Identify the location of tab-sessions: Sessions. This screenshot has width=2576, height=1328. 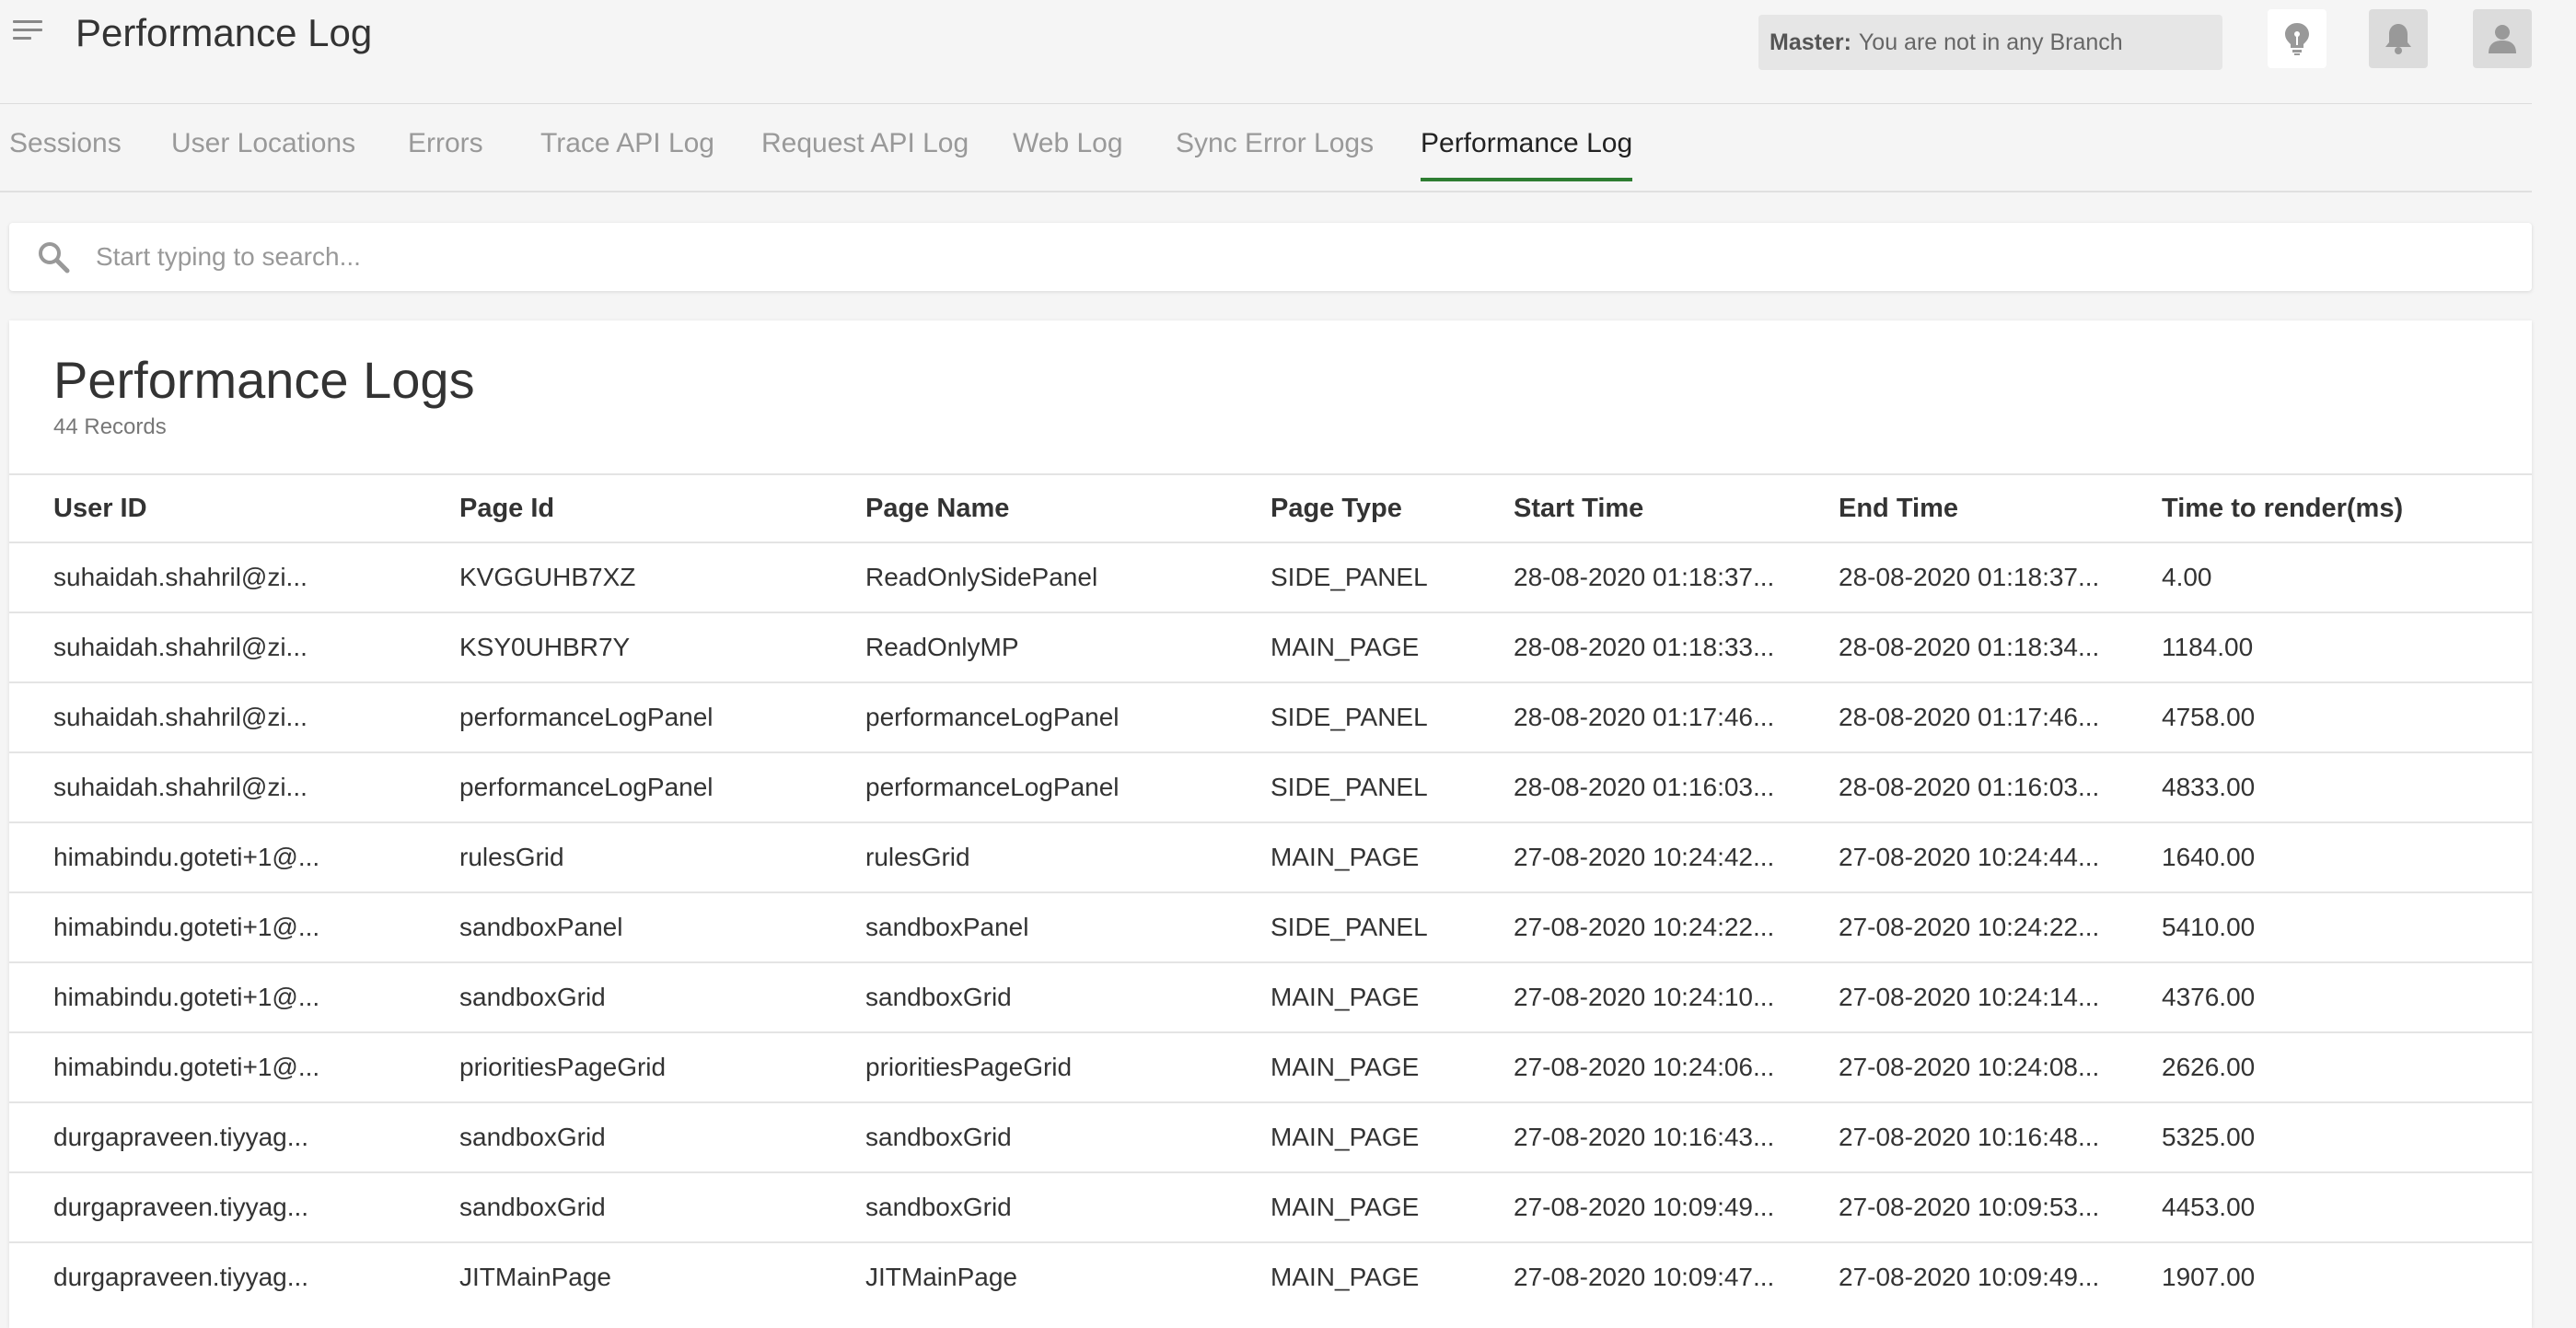
(65, 154).